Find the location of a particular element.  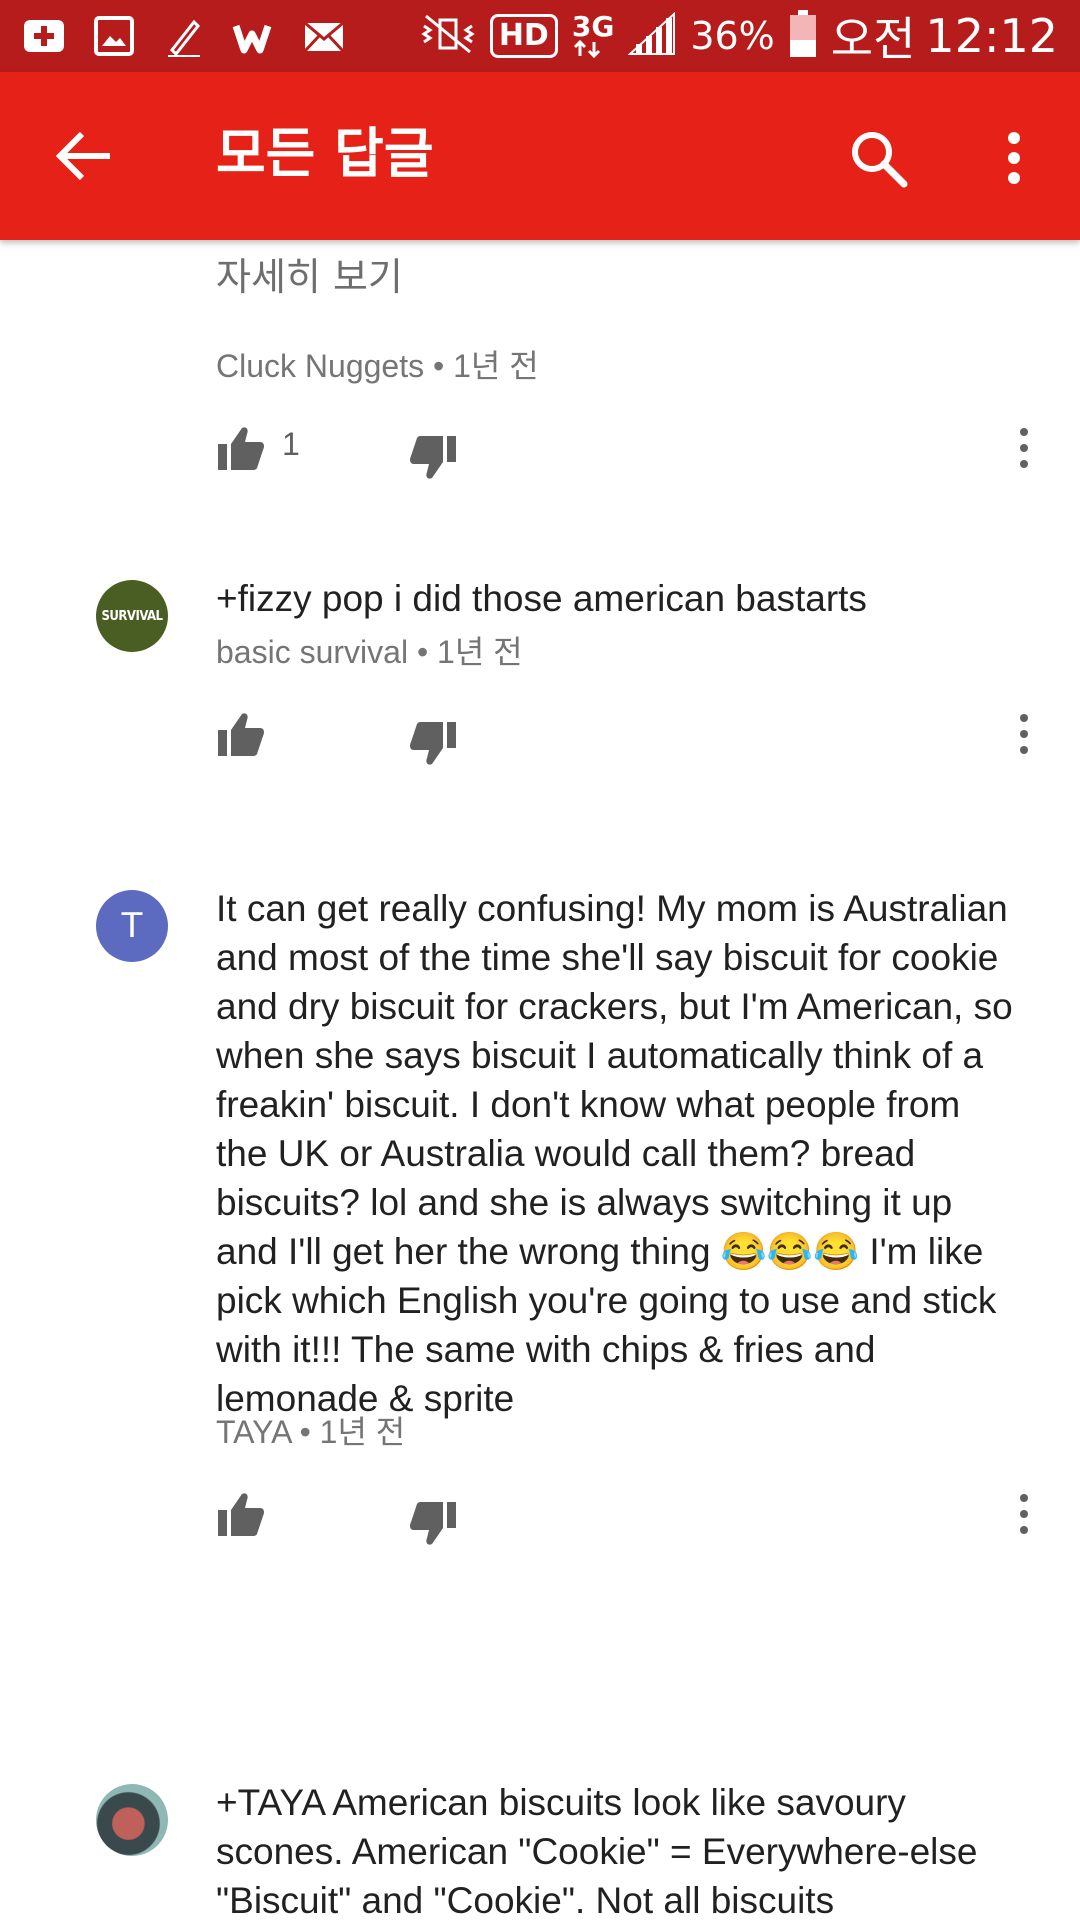

comment-meta: TAYA • 1년 전 is located at coordinates (310, 1432).